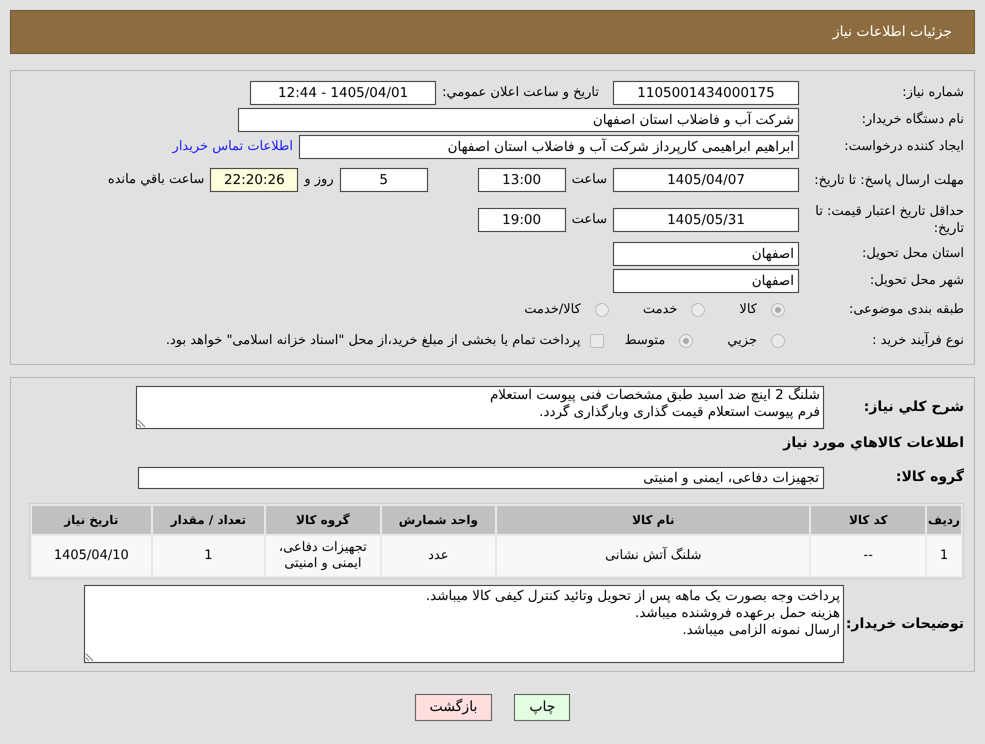 This screenshot has height=744, width=985. I want to click on table-cell: عدد, so click(439, 556).